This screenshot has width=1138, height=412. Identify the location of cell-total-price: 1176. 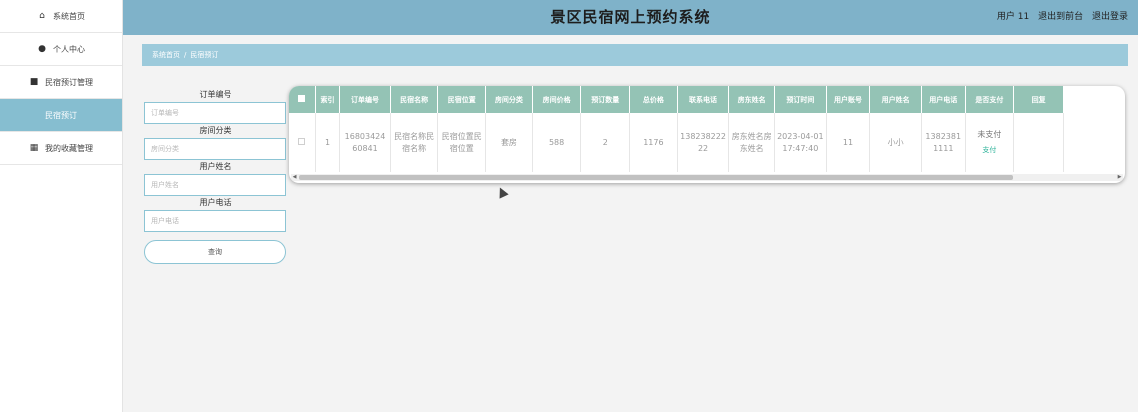
(653, 142).